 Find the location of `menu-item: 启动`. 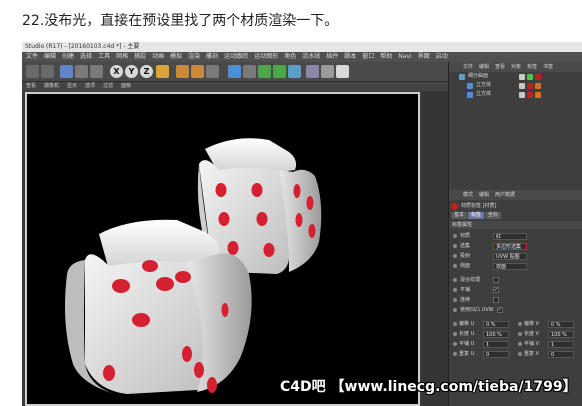

menu-item: 启动 is located at coordinates (442, 57).